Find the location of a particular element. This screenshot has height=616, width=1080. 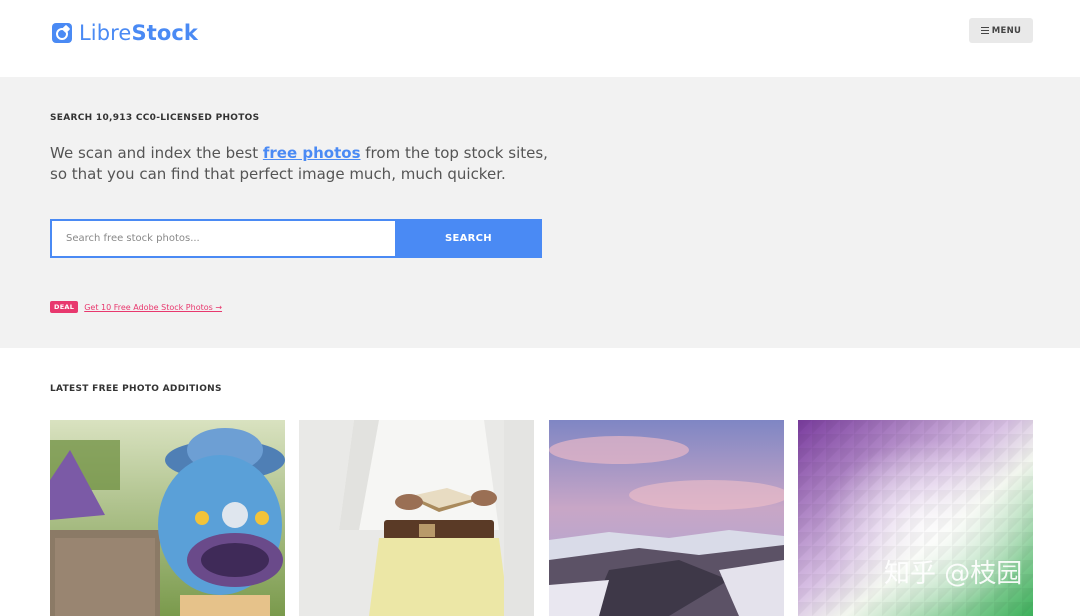

logo: LibreStock is located at coordinates (125, 33).